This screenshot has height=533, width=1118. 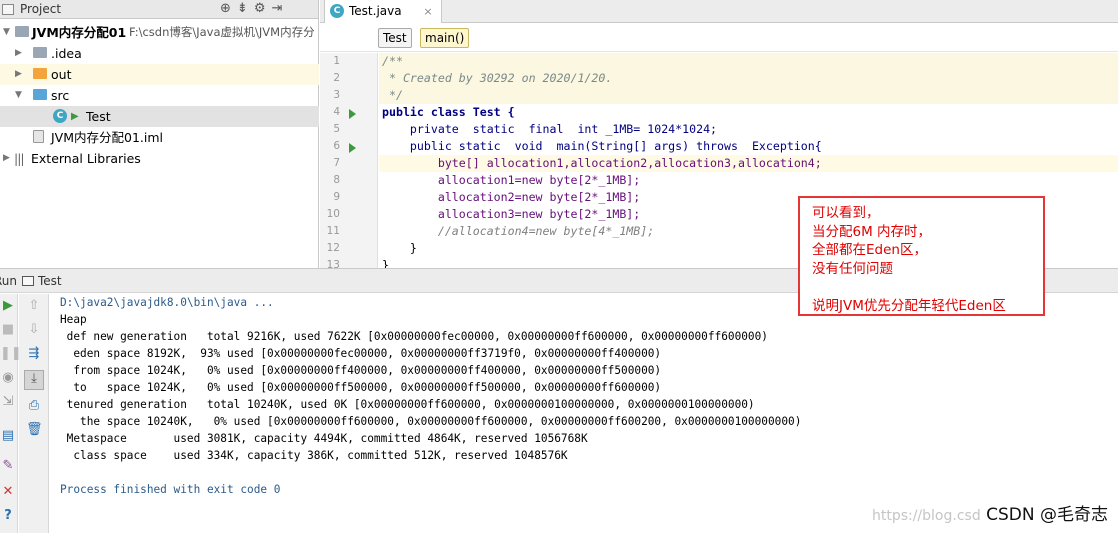 I want to click on pause-icon: ❚❚, so click(x=11, y=354).